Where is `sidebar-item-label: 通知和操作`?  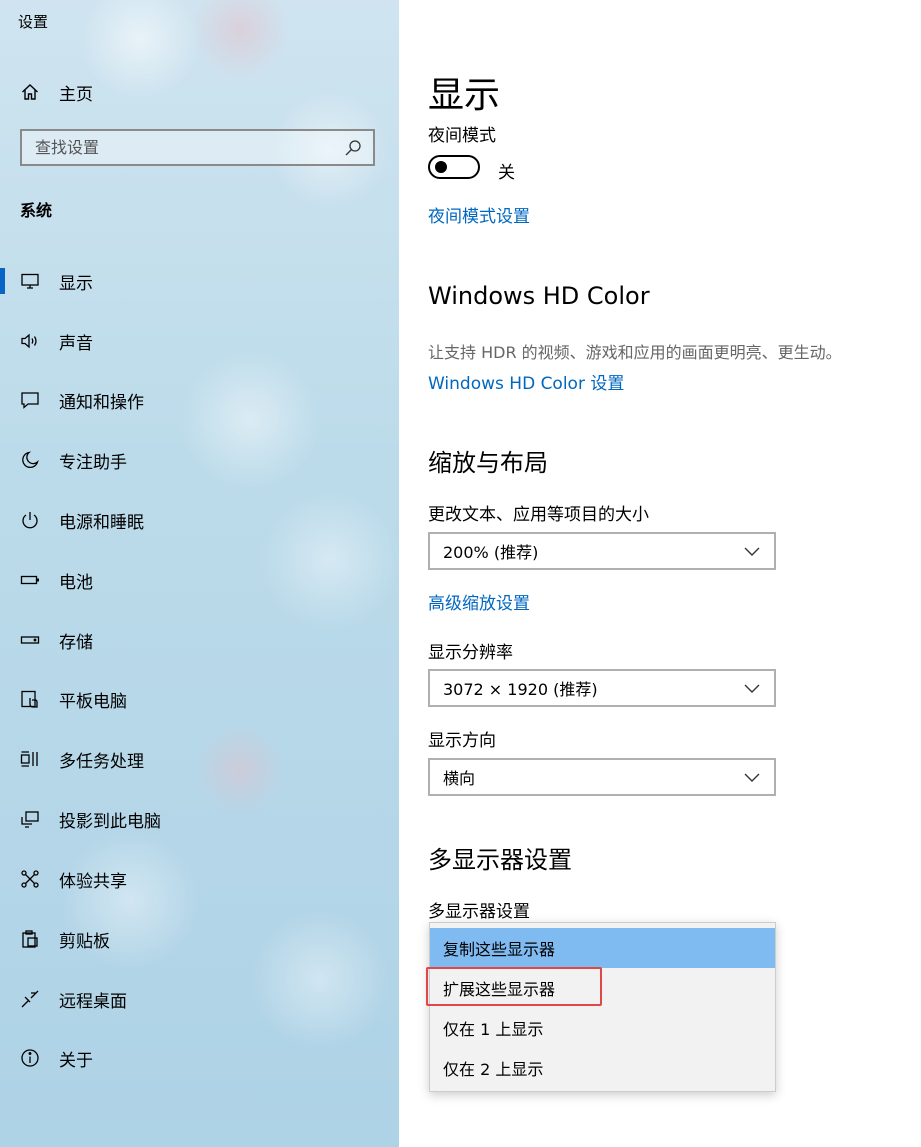
sidebar-item-label: 通知和操作 is located at coordinates (101, 402).